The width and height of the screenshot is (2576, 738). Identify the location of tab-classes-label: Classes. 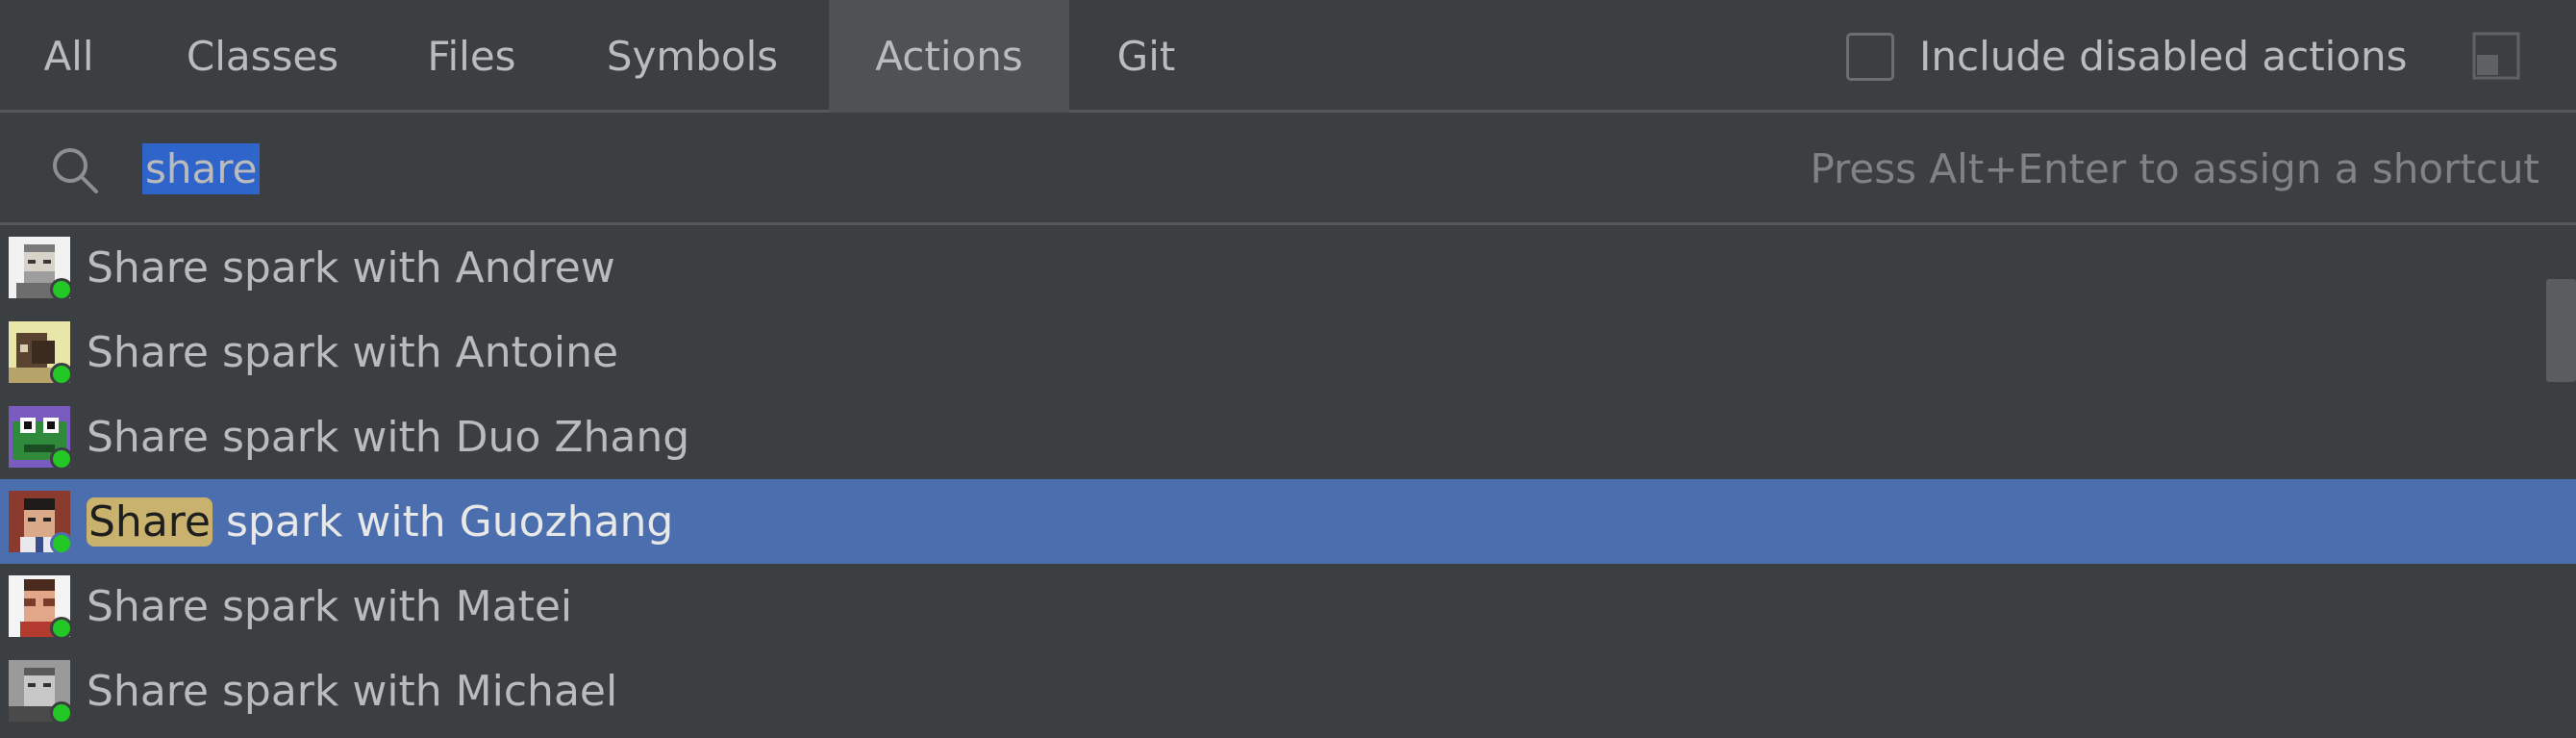
(262, 56).